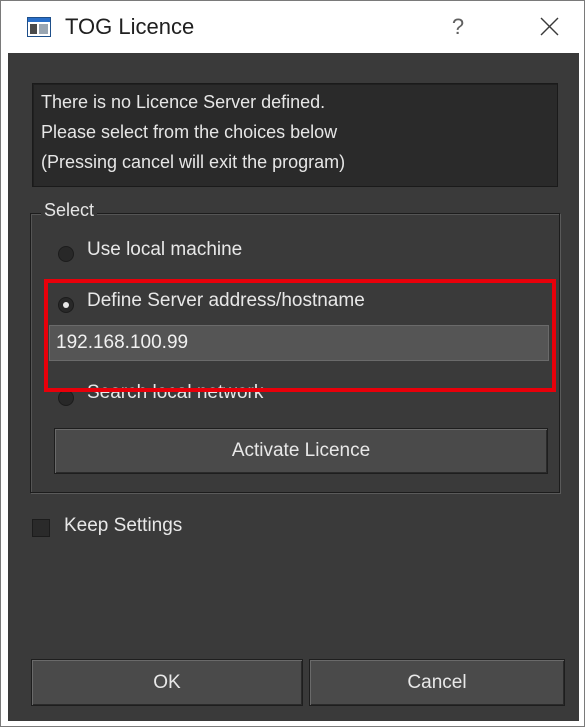 The image size is (585, 727). What do you see at coordinates (549, 27) in the screenshot?
I see `close-icon` at bounding box center [549, 27].